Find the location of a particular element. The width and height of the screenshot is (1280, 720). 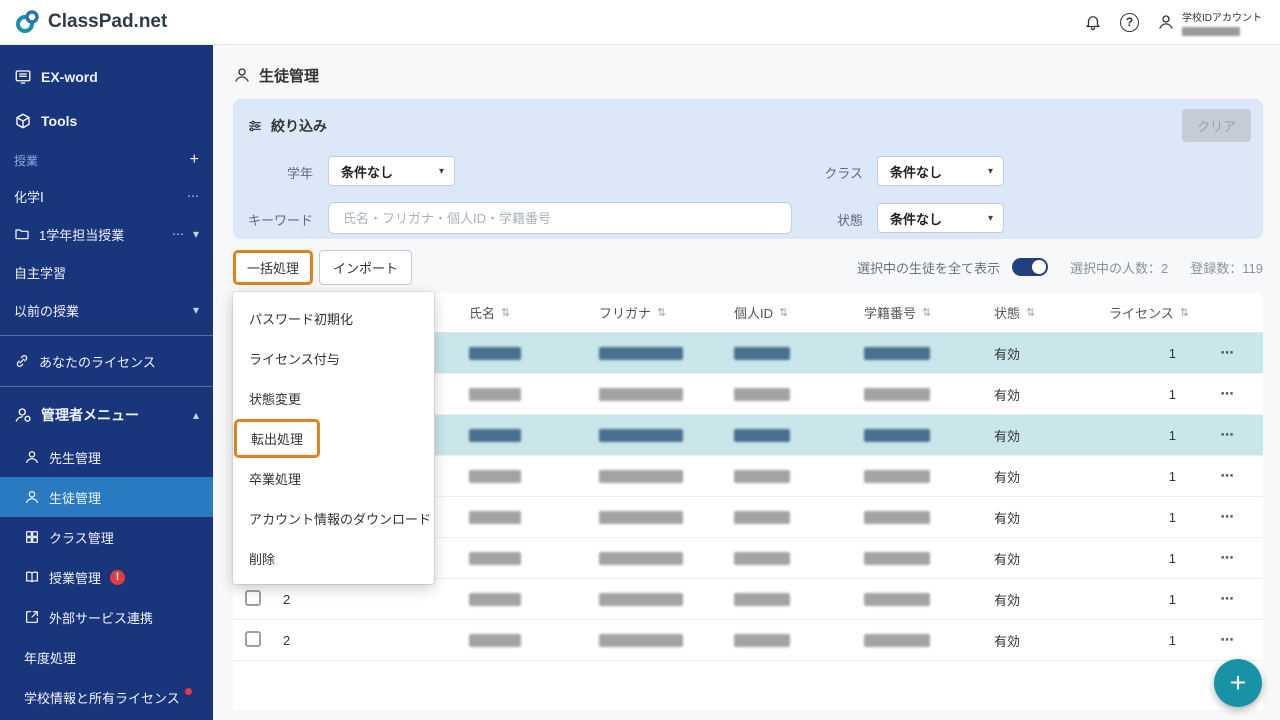

column-header-status: 状態 ⇅ is located at coordinates (1039, 312).